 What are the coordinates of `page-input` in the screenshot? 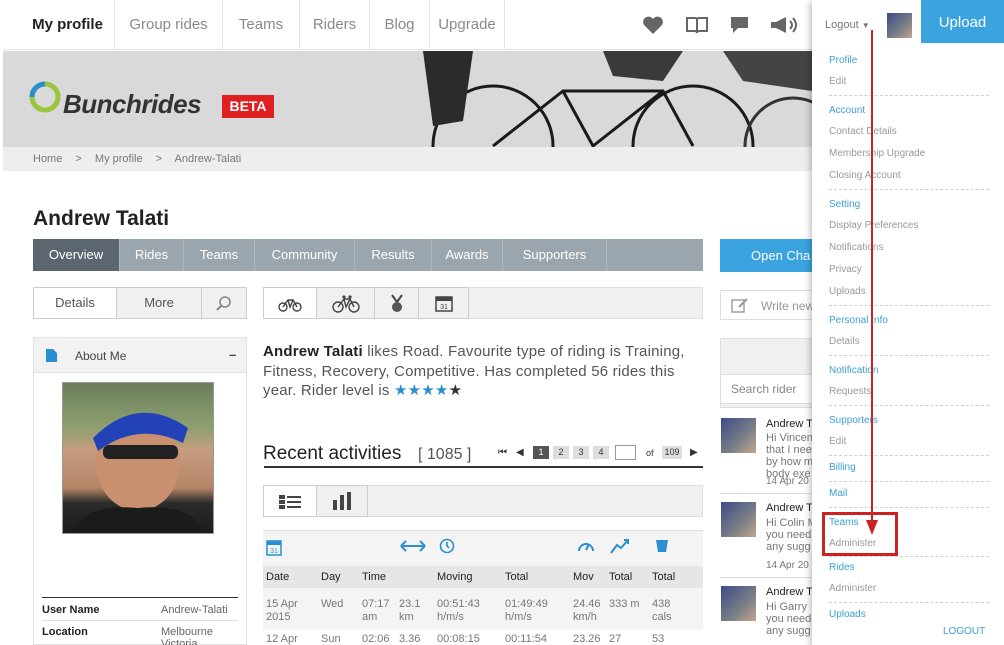 It's located at (625, 452).